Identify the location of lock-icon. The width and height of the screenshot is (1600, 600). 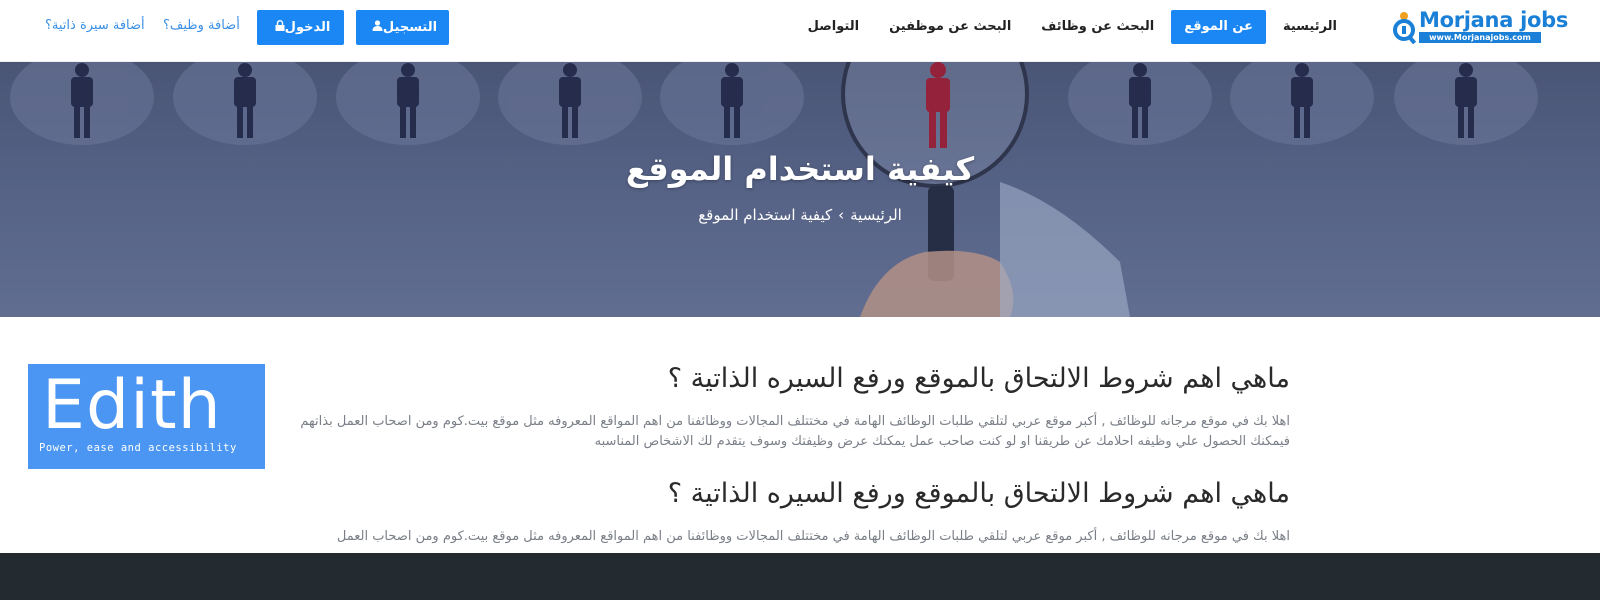
(280, 27).